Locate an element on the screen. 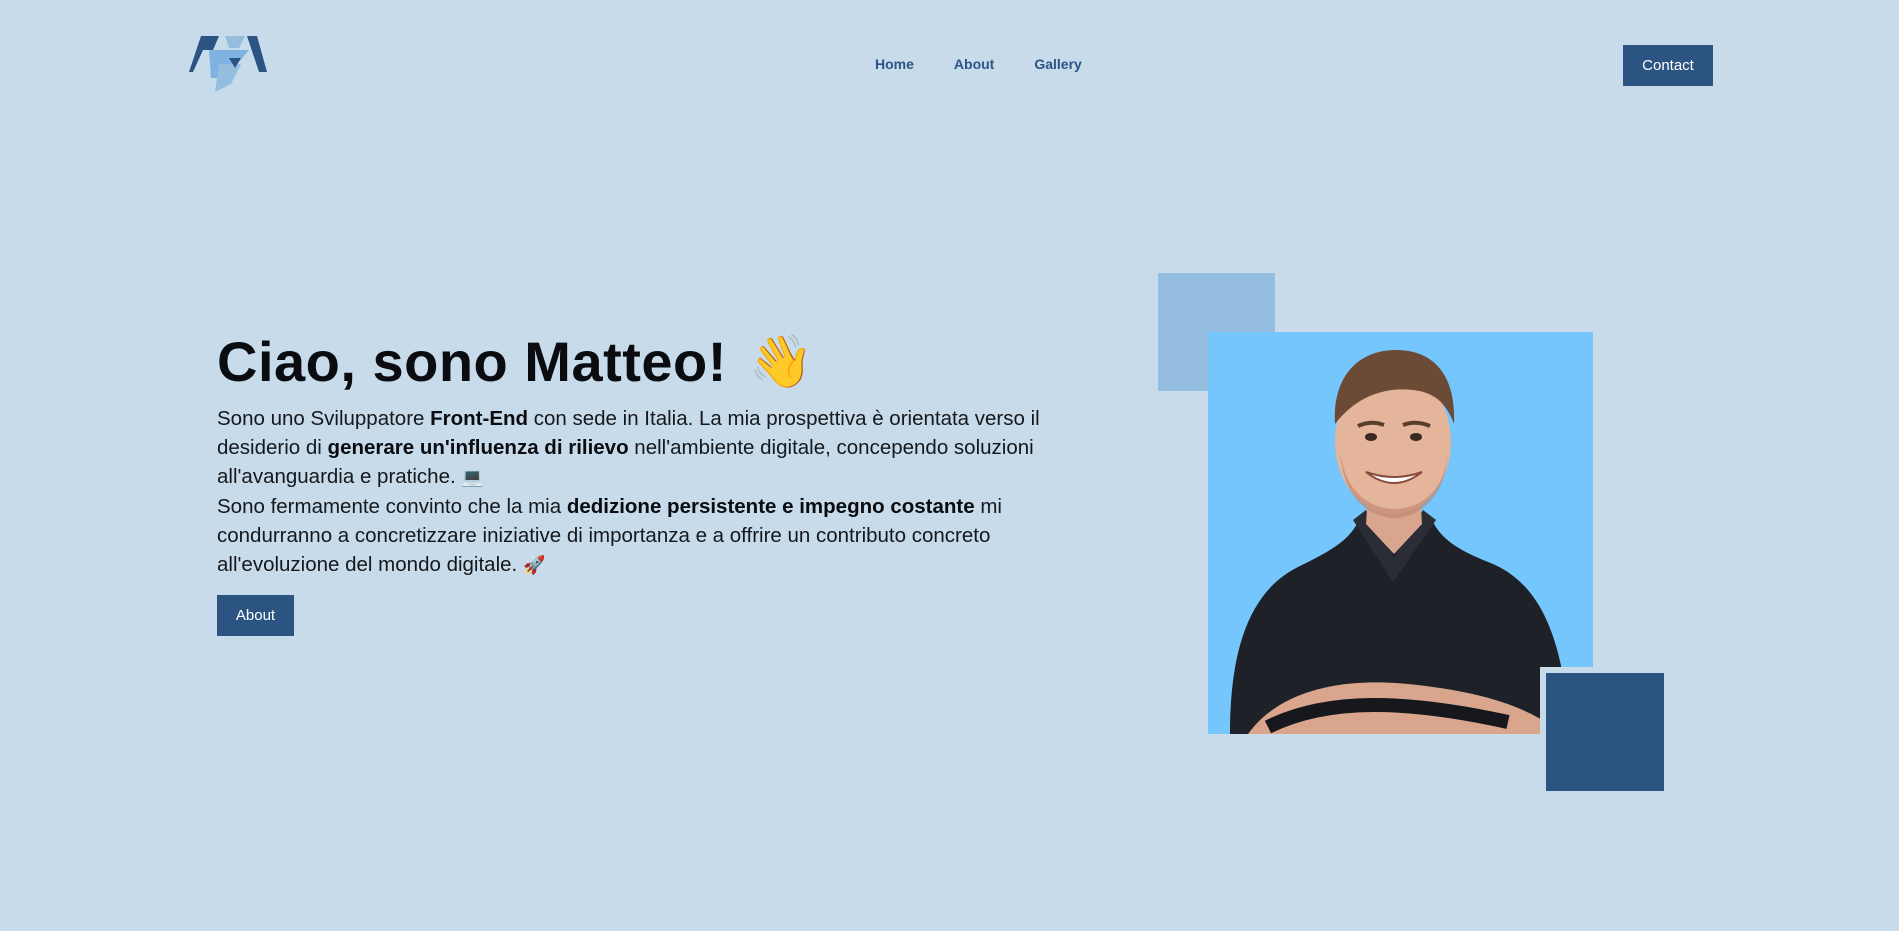  hero-title-row: Ciao, sono Matteo! 👋 is located at coordinates (652, 362).